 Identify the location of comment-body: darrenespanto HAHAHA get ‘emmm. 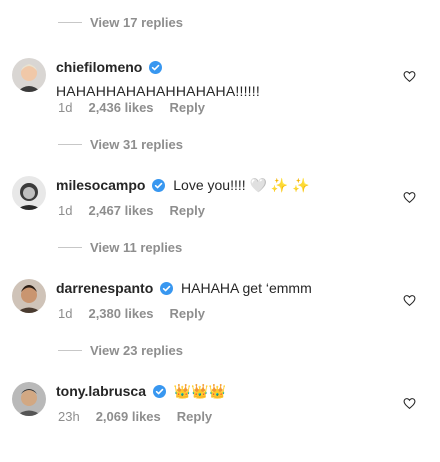
(221, 289).